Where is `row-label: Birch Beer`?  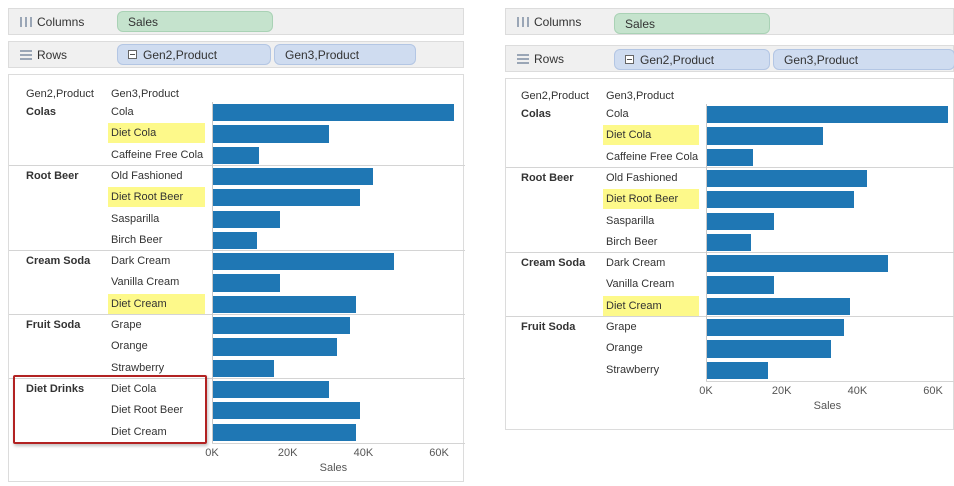 row-label: Birch Beer is located at coordinates (137, 239).